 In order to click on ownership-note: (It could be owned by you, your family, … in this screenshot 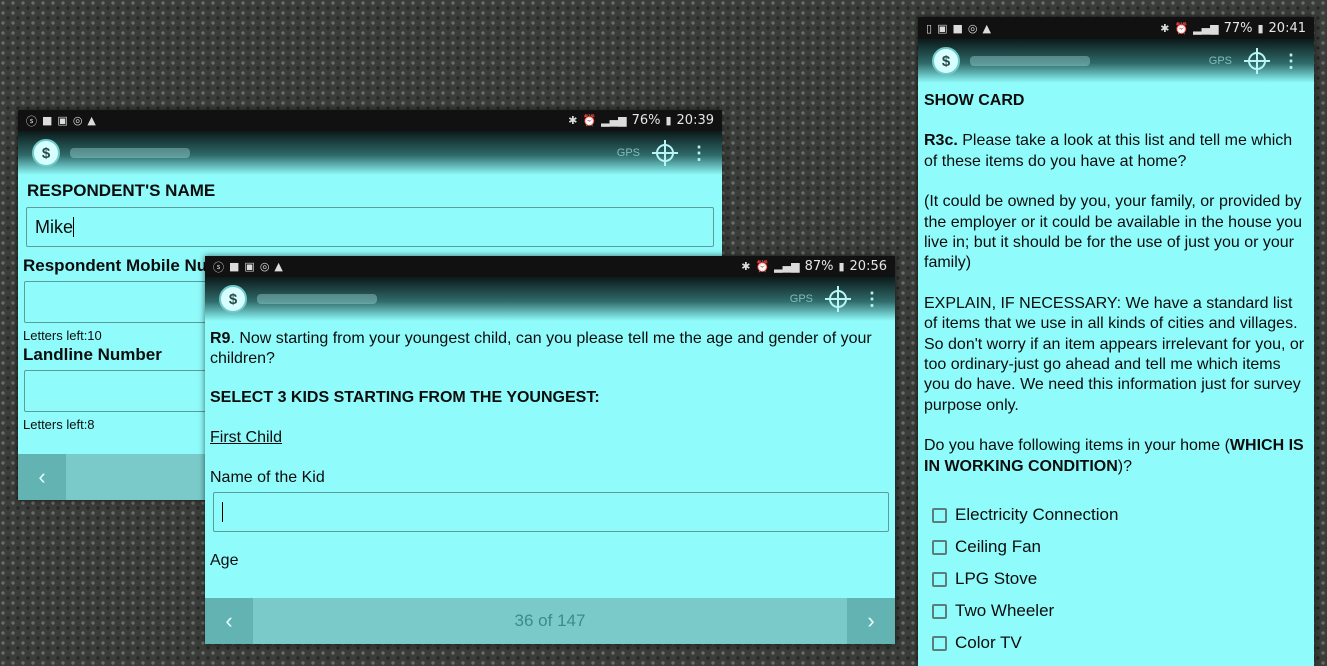, I will do `click(1113, 232)`.